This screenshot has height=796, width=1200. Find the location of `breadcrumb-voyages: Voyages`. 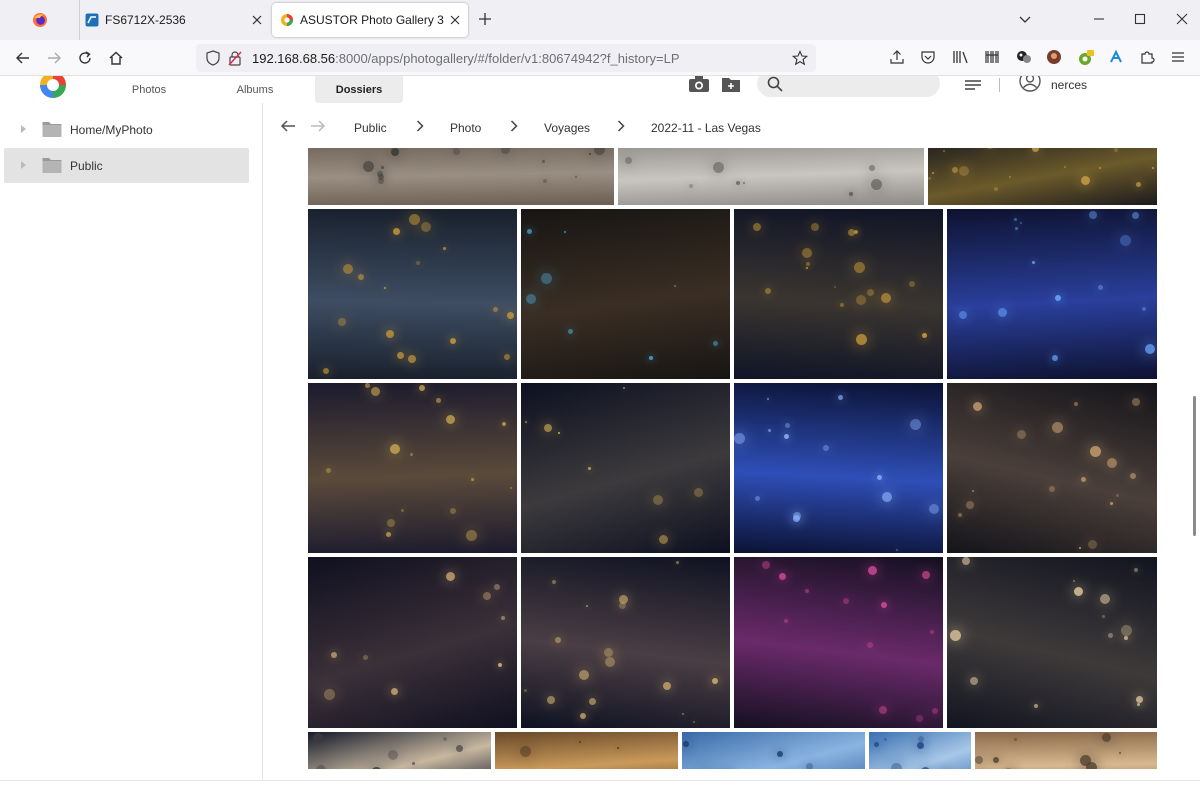

breadcrumb-voyages: Voyages is located at coordinates (567, 128).